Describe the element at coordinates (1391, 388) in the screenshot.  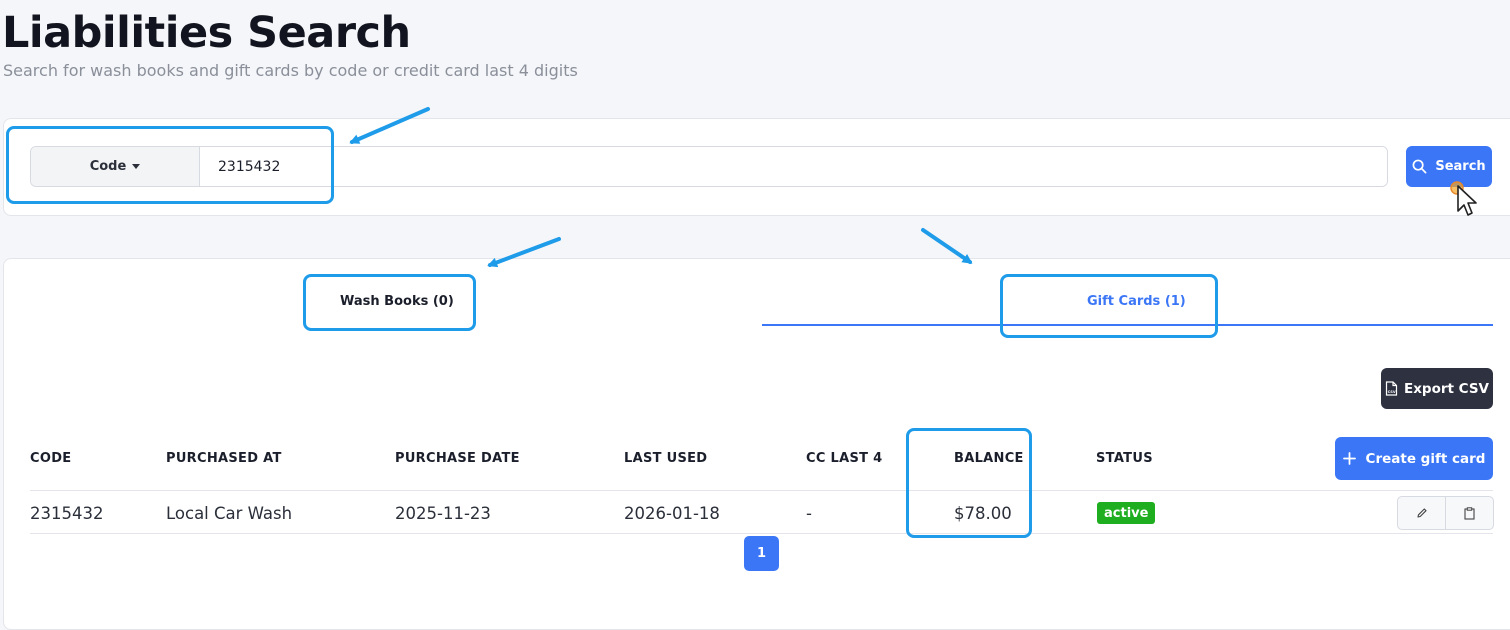
I see `csv-file-icon: CSV` at that location.